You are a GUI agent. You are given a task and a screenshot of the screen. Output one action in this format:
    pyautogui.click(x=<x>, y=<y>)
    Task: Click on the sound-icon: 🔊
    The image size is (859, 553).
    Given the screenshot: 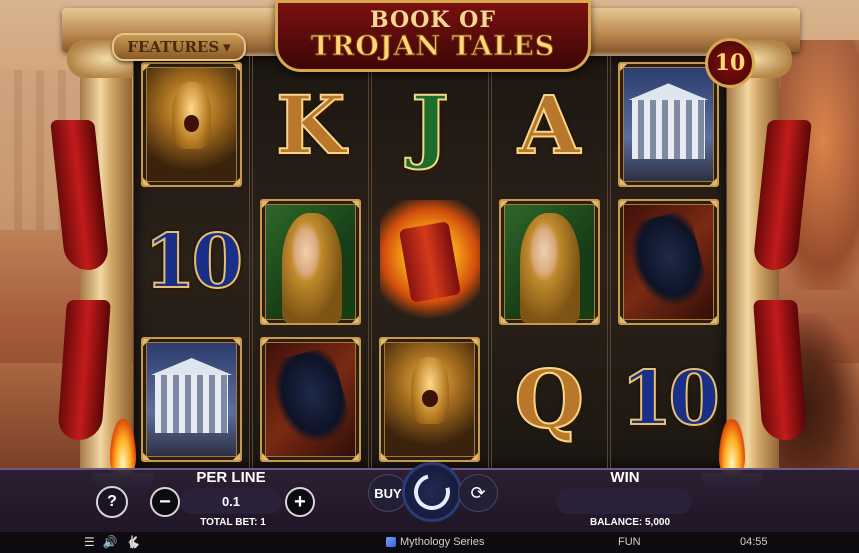 What is the action you would take?
    pyautogui.click(x=110, y=542)
    